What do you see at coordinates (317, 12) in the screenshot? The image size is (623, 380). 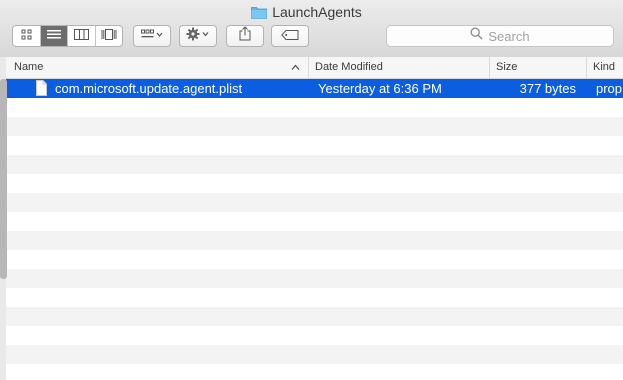 I see `window-title: LaunchAgents` at bounding box center [317, 12].